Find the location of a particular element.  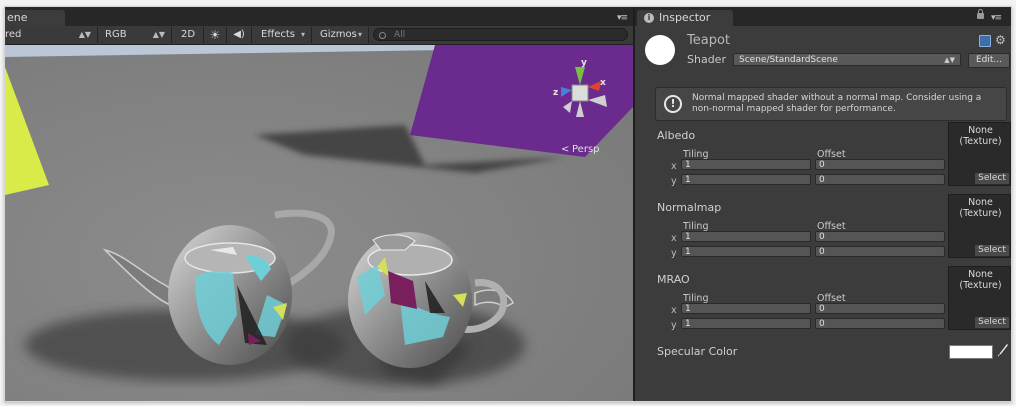

shader-dropdown: Scene/StandardScene ▲▼ is located at coordinates (847, 59).